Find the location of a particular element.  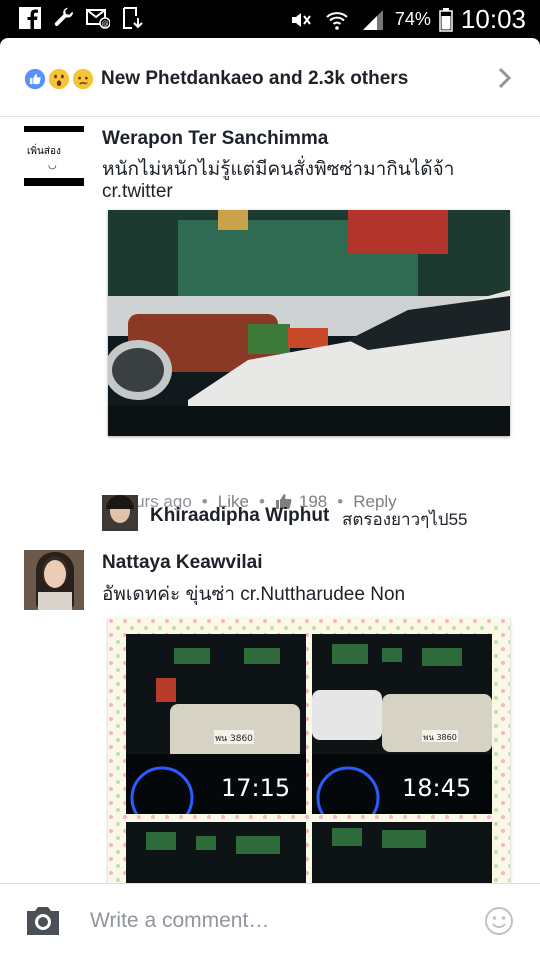

avatar: เพิ่นส่อง ◡ is located at coordinates (54, 156).